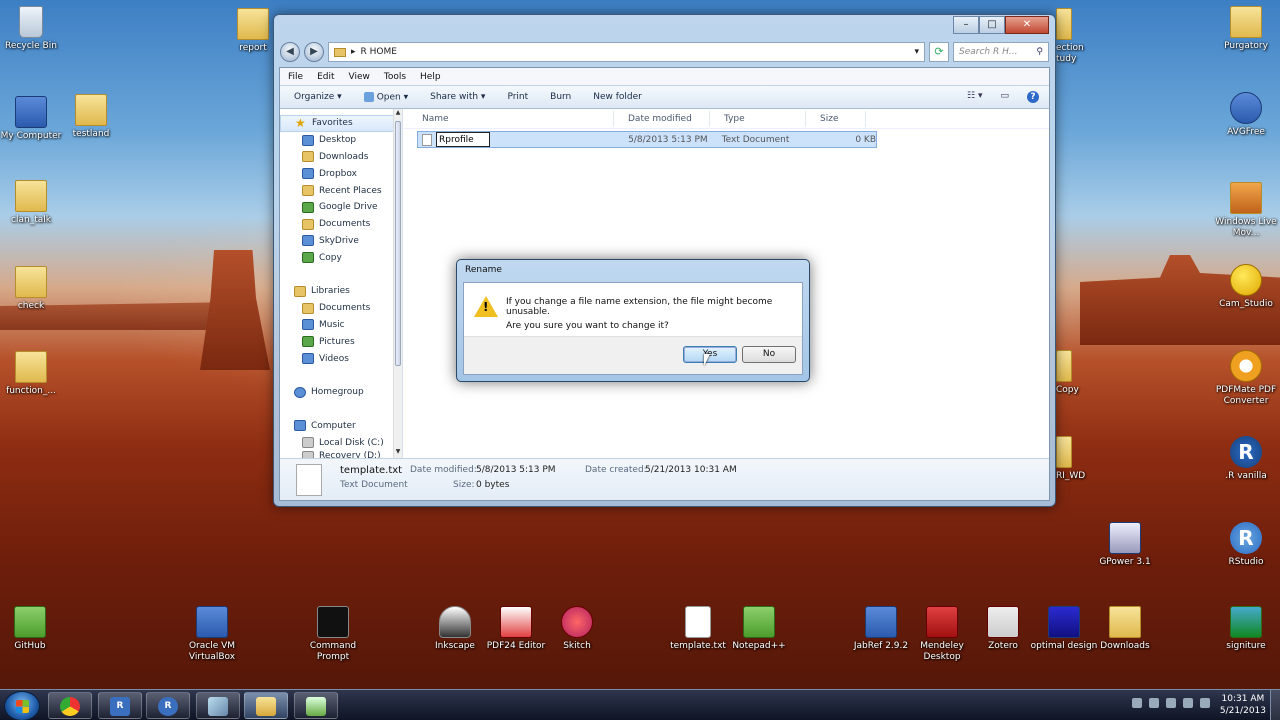 This screenshot has height=720, width=1280. I want to click on desktop-icon-r-vanilla: R .R vanilla, so click(1246, 459).